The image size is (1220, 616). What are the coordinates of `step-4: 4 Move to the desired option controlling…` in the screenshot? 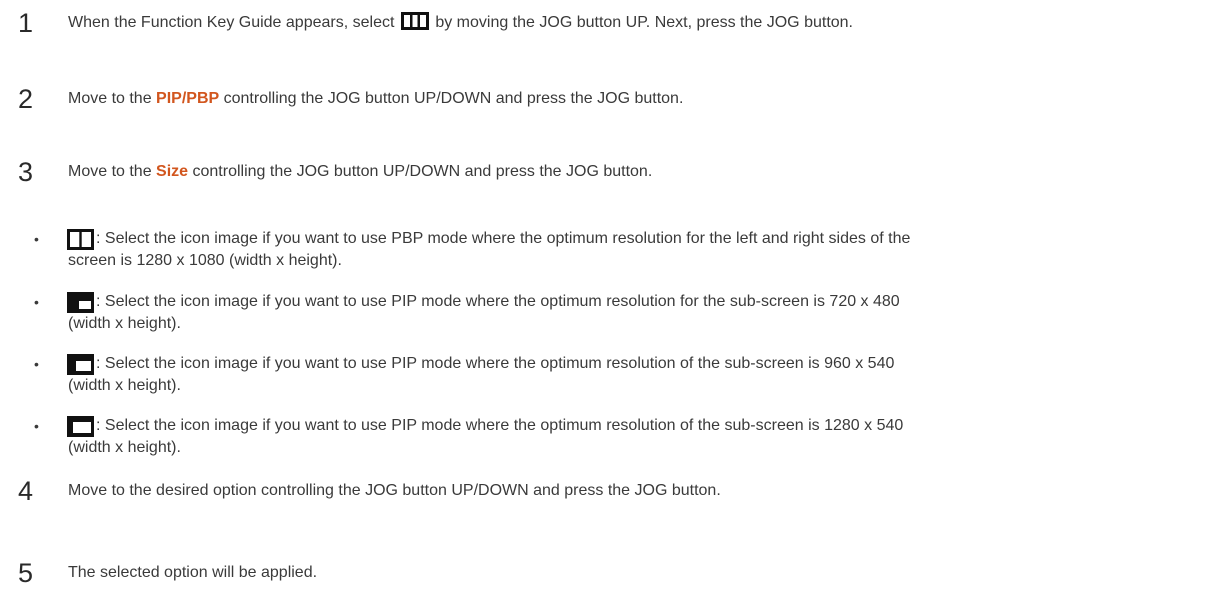 It's located at (610, 491).